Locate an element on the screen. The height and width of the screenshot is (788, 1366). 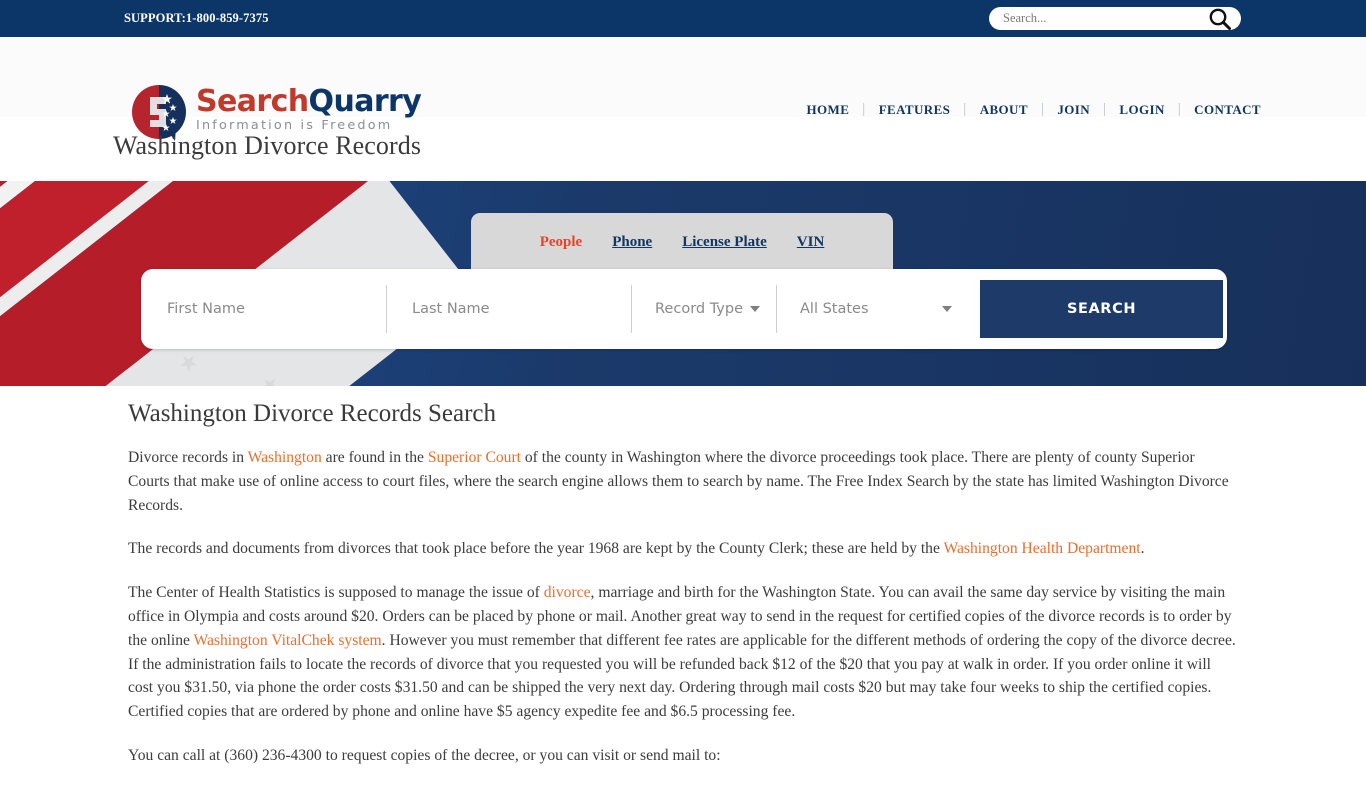
record-type-dropdown: Record Type is located at coordinates (703, 309).